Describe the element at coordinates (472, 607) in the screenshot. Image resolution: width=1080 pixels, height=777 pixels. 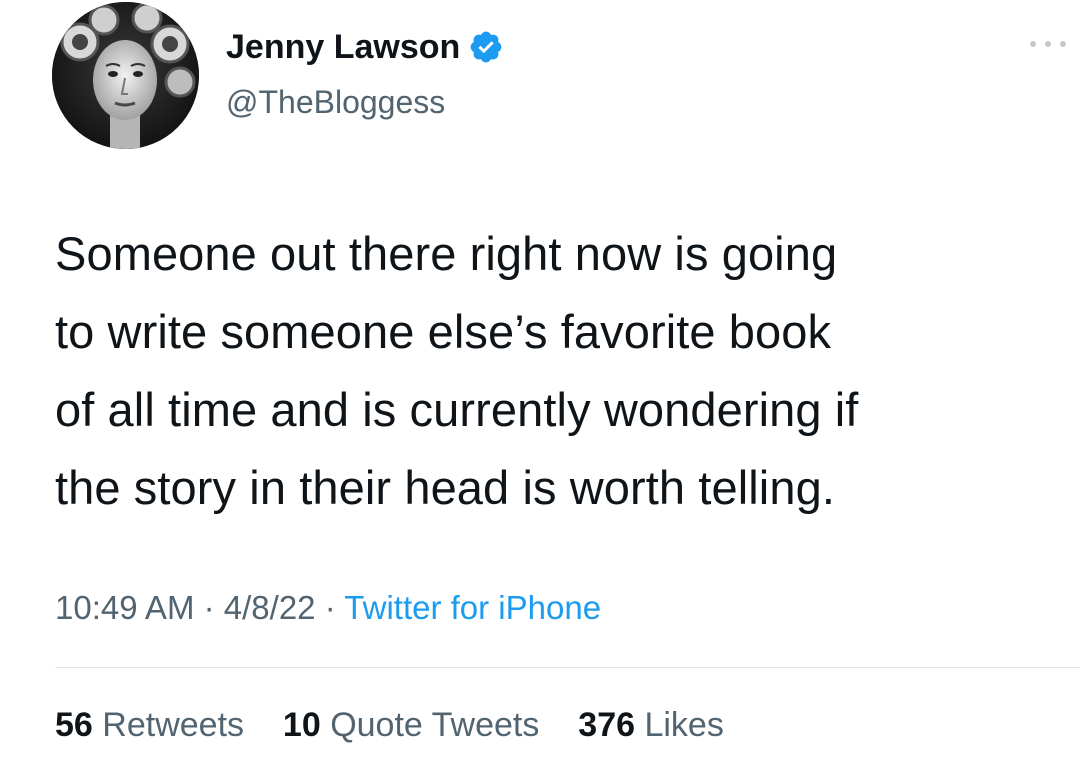
I see `tweet-source-link: Twitter for iPhone` at that location.